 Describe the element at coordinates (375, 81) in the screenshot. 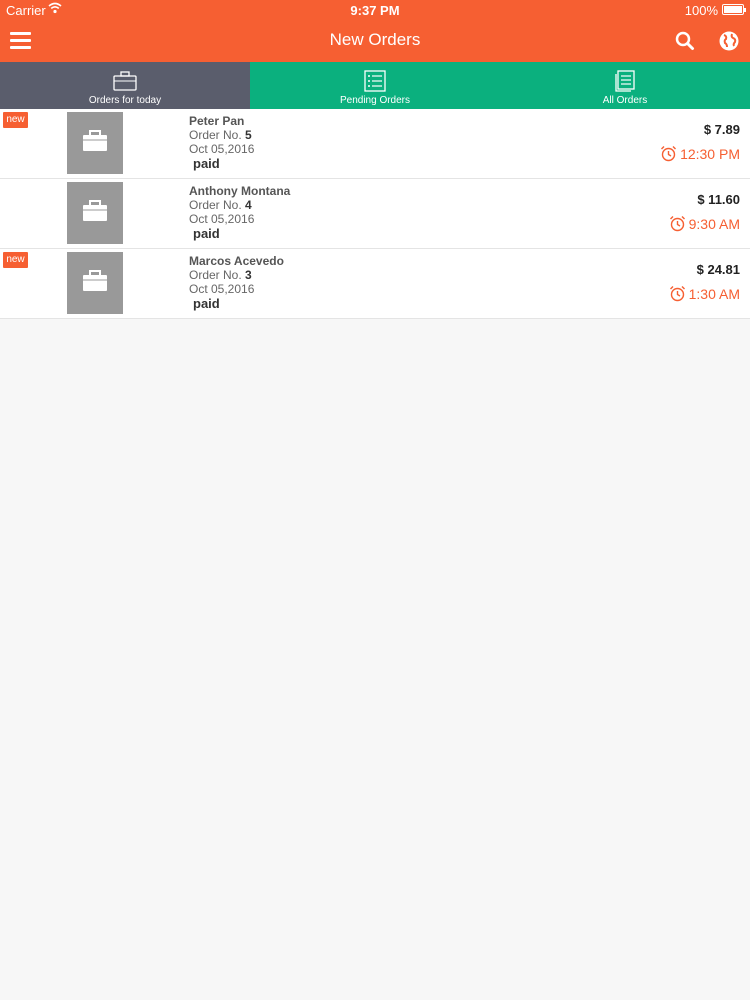

I see `list-icon` at that location.